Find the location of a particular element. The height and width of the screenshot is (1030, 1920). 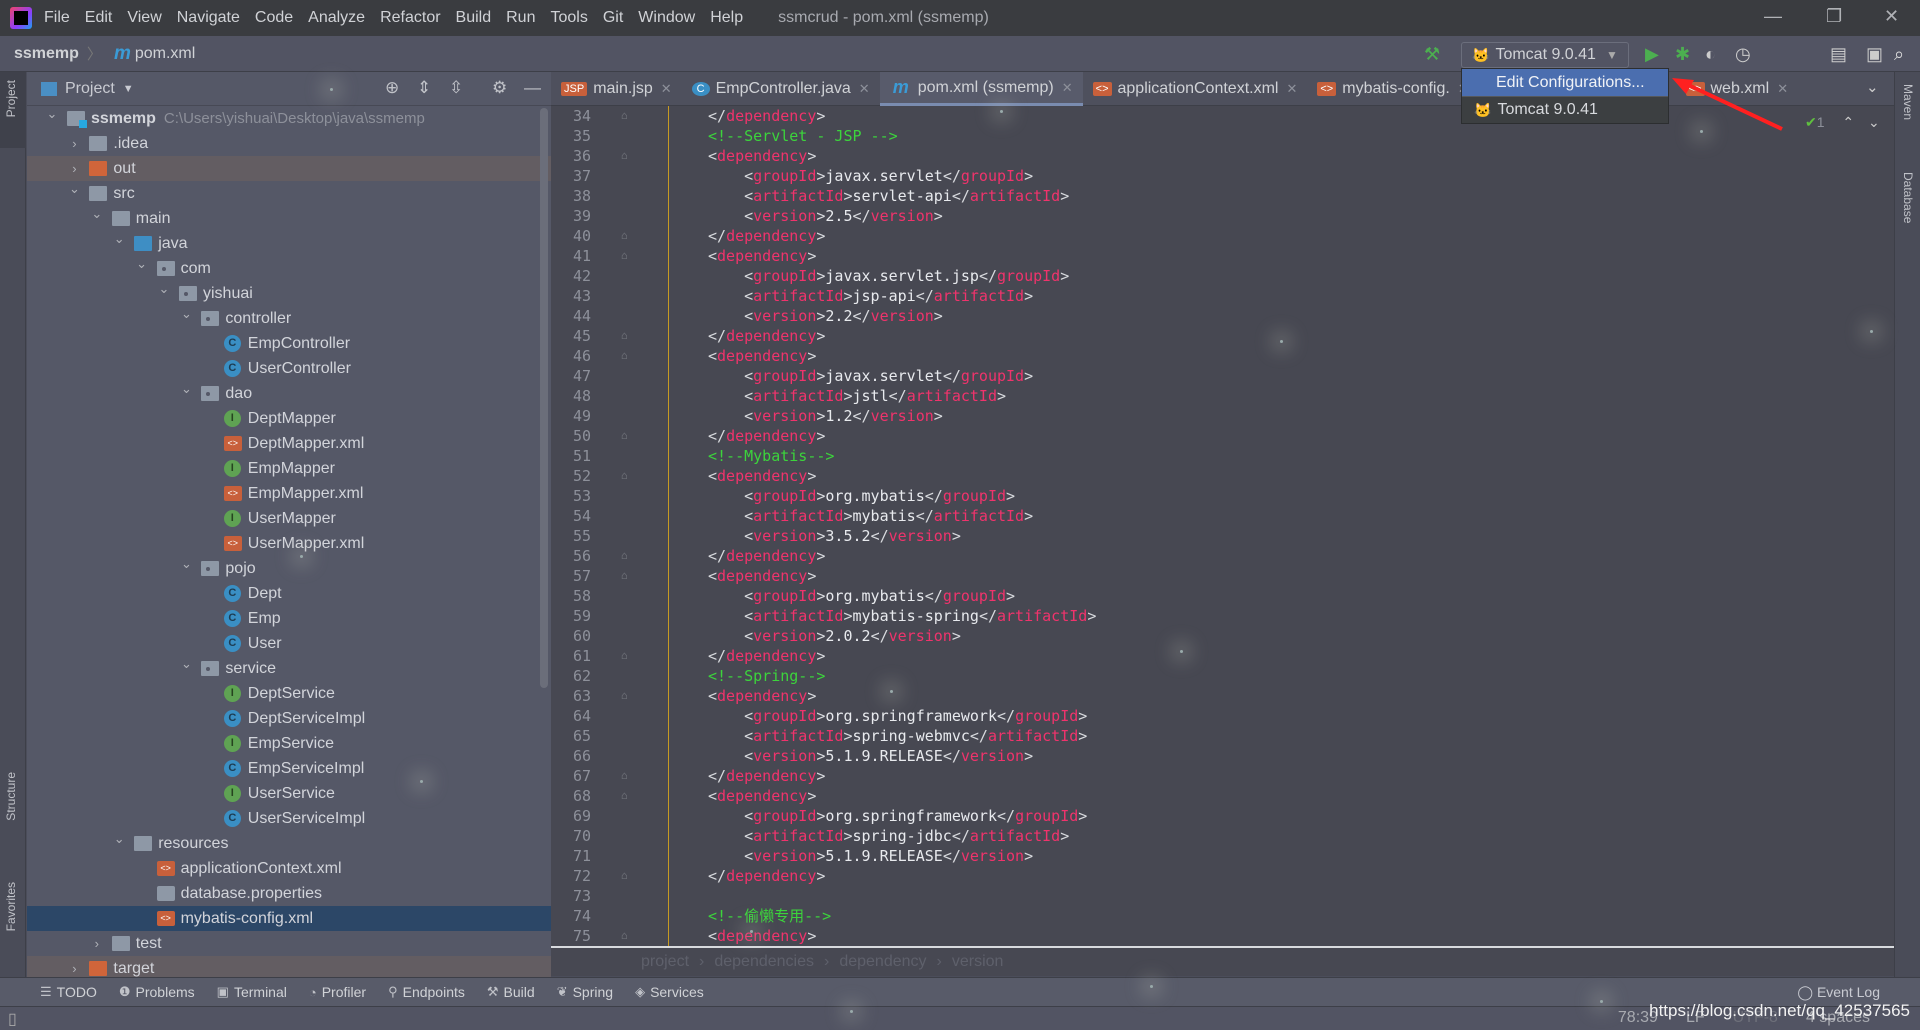

toolwindow-problems: ❶ Problems is located at coordinates (157, 992).